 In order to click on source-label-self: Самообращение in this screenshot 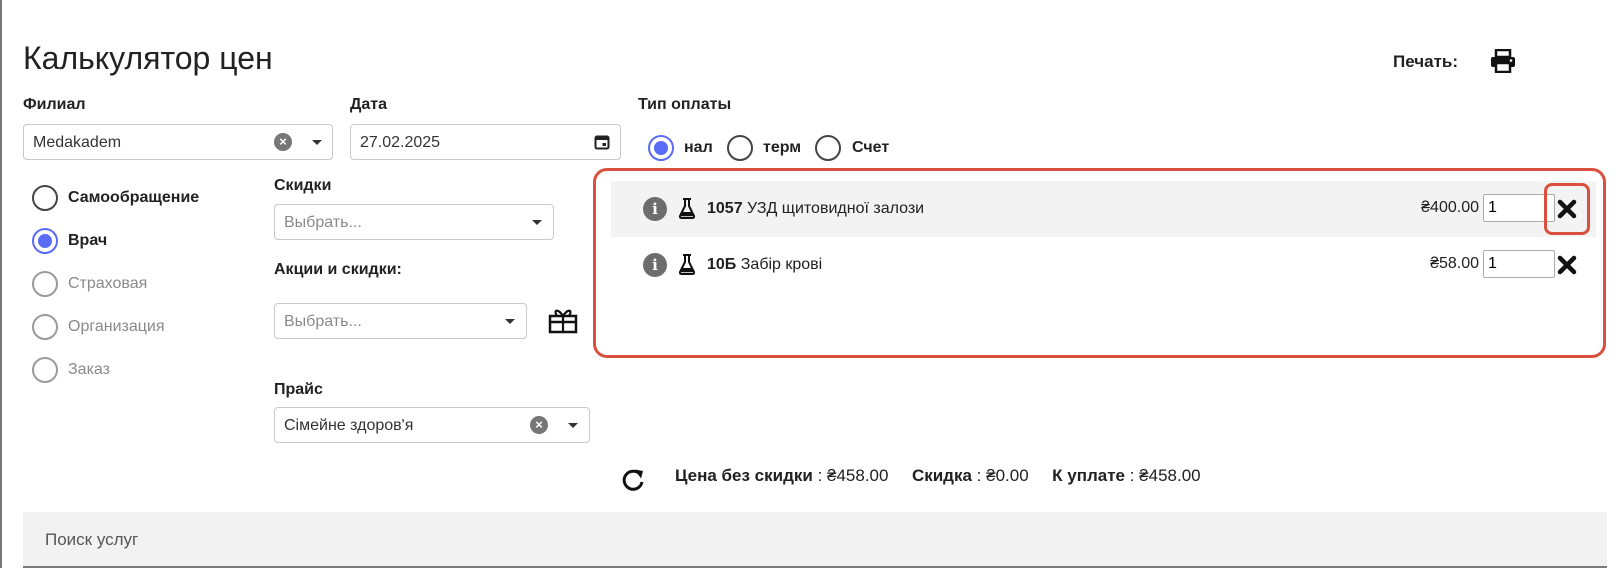, I will do `click(134, 197)`.